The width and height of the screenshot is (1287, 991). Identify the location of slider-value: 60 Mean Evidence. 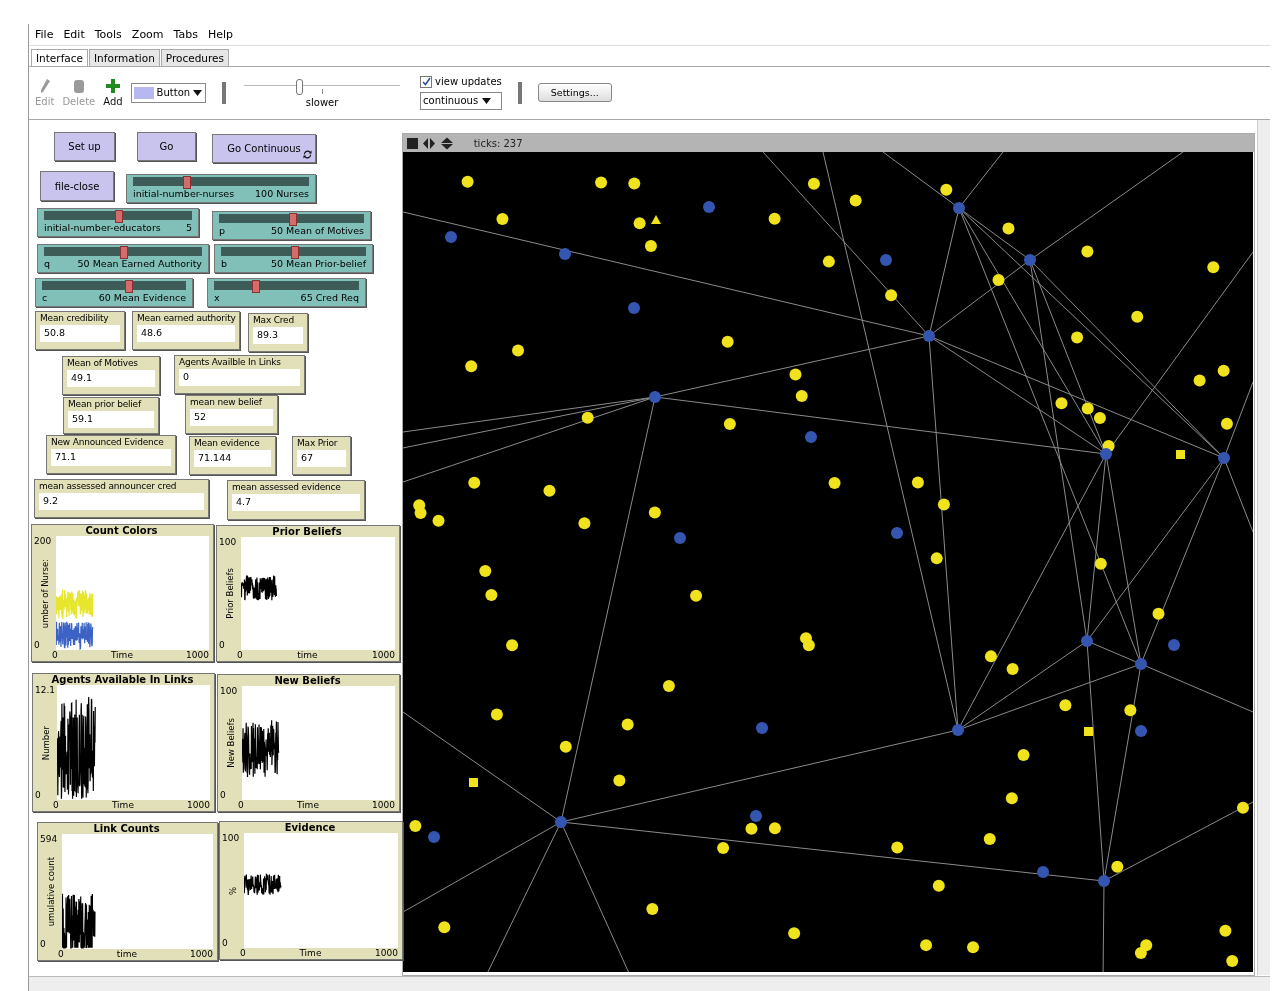
(142, 298).